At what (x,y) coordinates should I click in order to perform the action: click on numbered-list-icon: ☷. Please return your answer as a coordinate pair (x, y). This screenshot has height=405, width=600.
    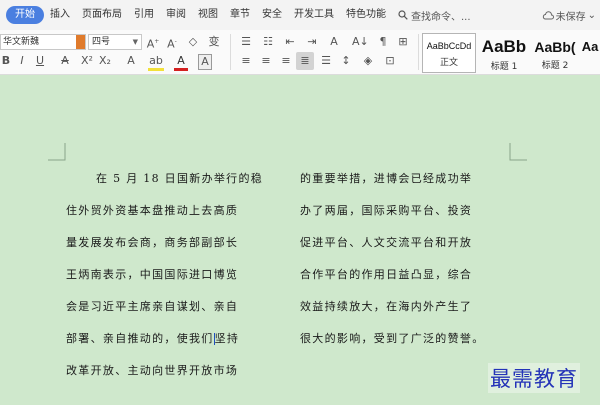
    Looking at the image, I should click on (268, 42).